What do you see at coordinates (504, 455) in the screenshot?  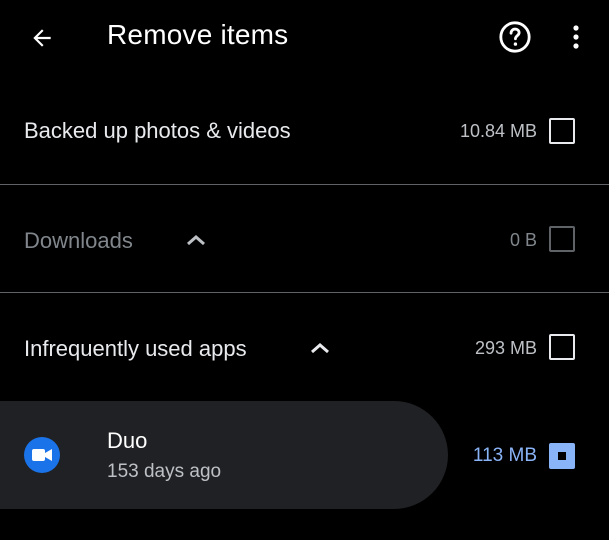 I see `app-size: 113 MB` at bounding box center [504, 455].